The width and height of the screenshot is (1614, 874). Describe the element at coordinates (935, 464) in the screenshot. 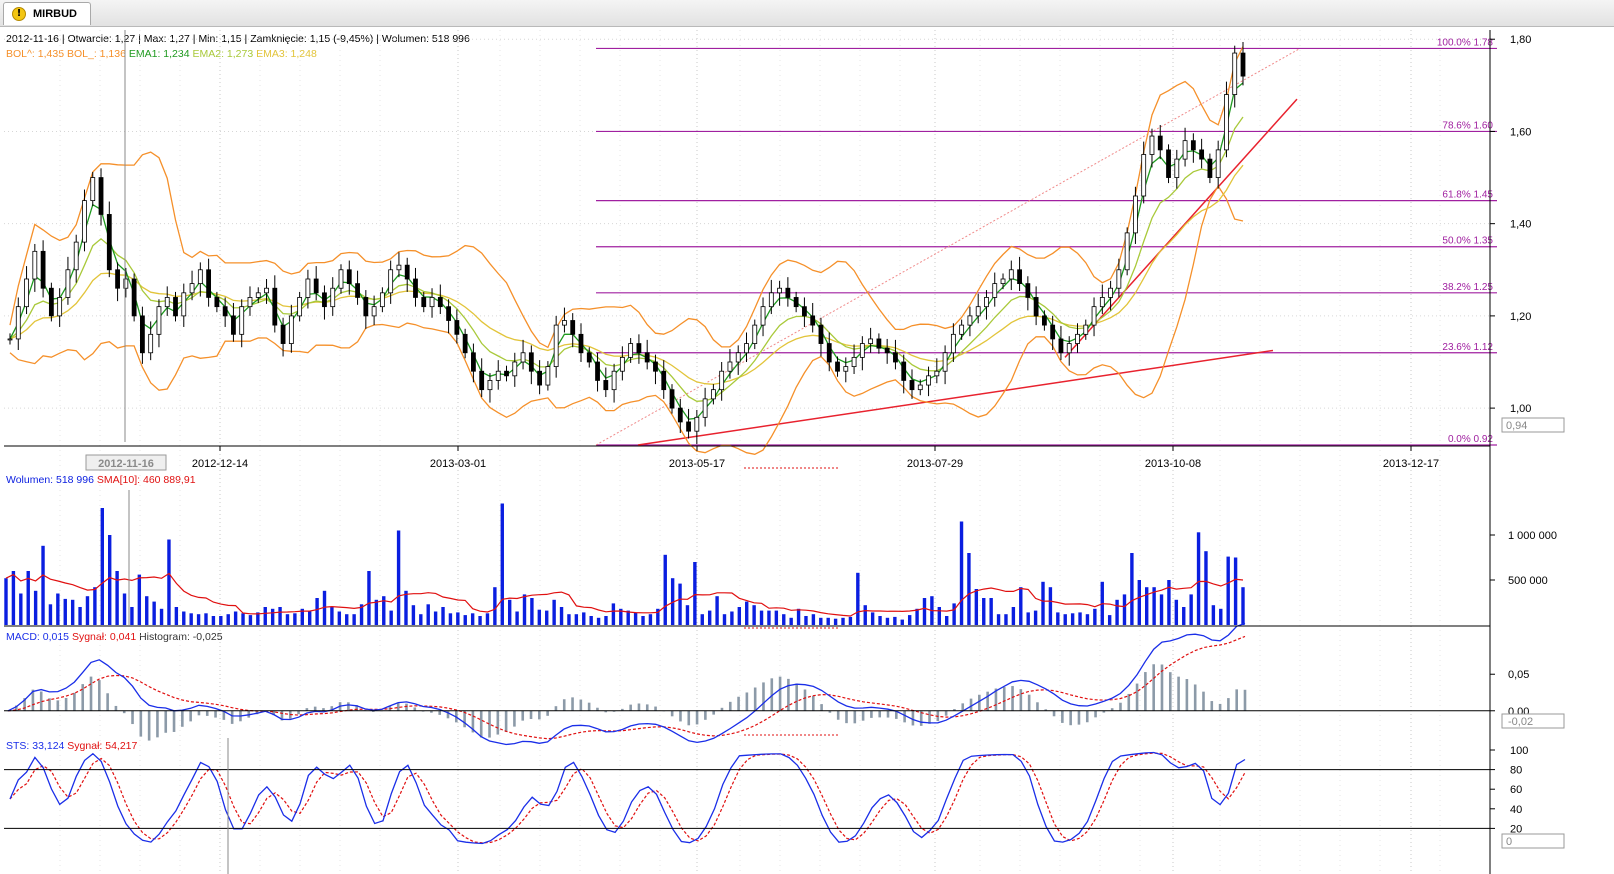

I see `date-tick-label: 2013-07-29` at that location.